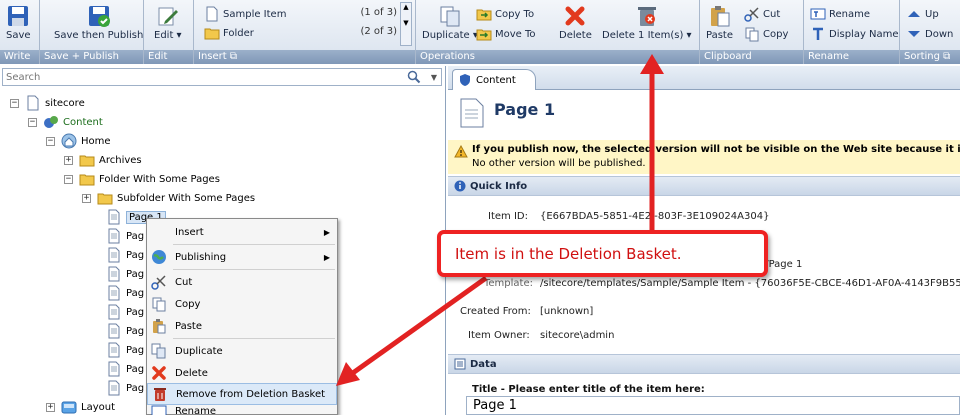 This screenshot has width=960, height=415. What do you see at coordinates (508, 216) in the screenshot?
I see `item-id-label: Item ID:` at bounding box center [508, 216].